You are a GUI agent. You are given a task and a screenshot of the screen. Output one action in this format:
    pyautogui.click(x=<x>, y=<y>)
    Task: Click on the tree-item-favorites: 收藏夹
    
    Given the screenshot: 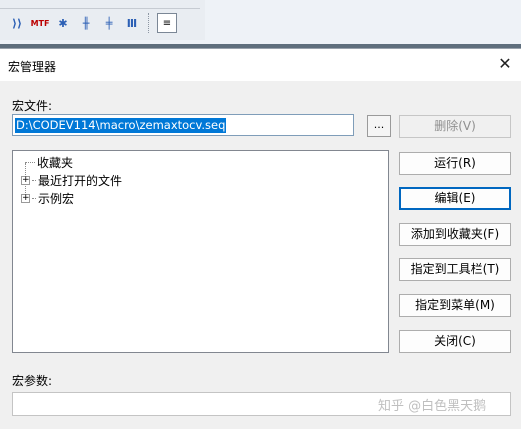 What is the action you would take?
    pyautogui.click(x=47, y=162)
    